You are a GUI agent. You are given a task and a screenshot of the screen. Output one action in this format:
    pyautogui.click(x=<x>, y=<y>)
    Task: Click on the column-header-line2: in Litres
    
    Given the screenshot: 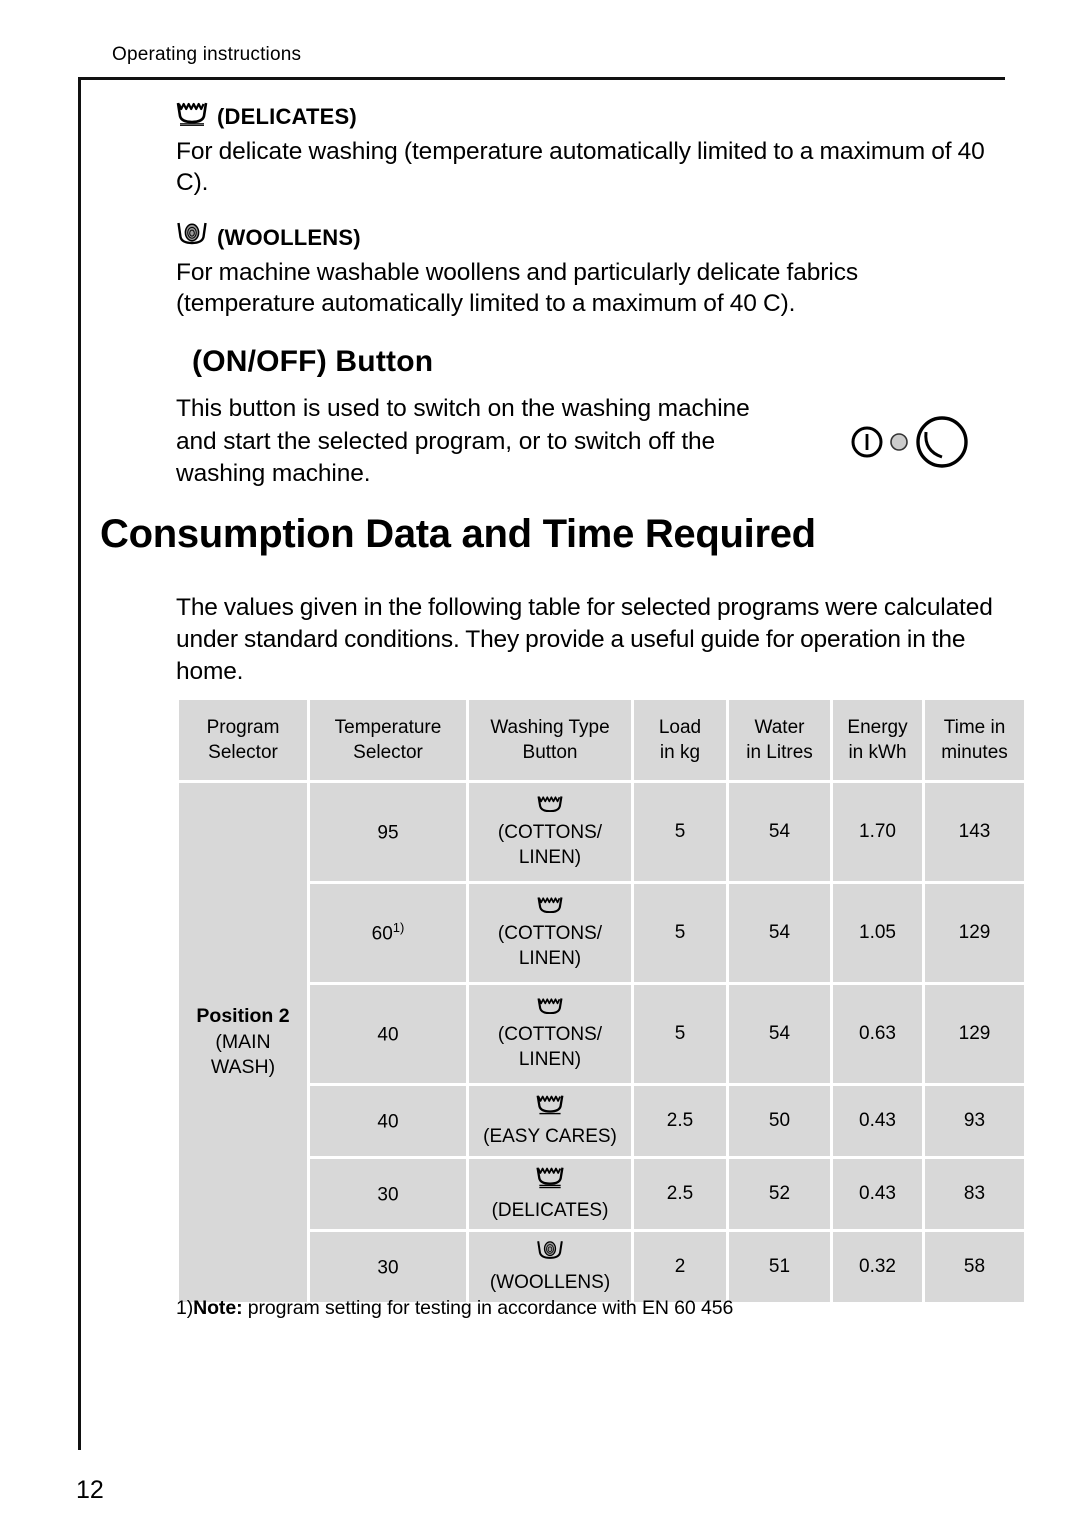 What is the action you would take?
    pyautogui.click(x=779, y=752)
    